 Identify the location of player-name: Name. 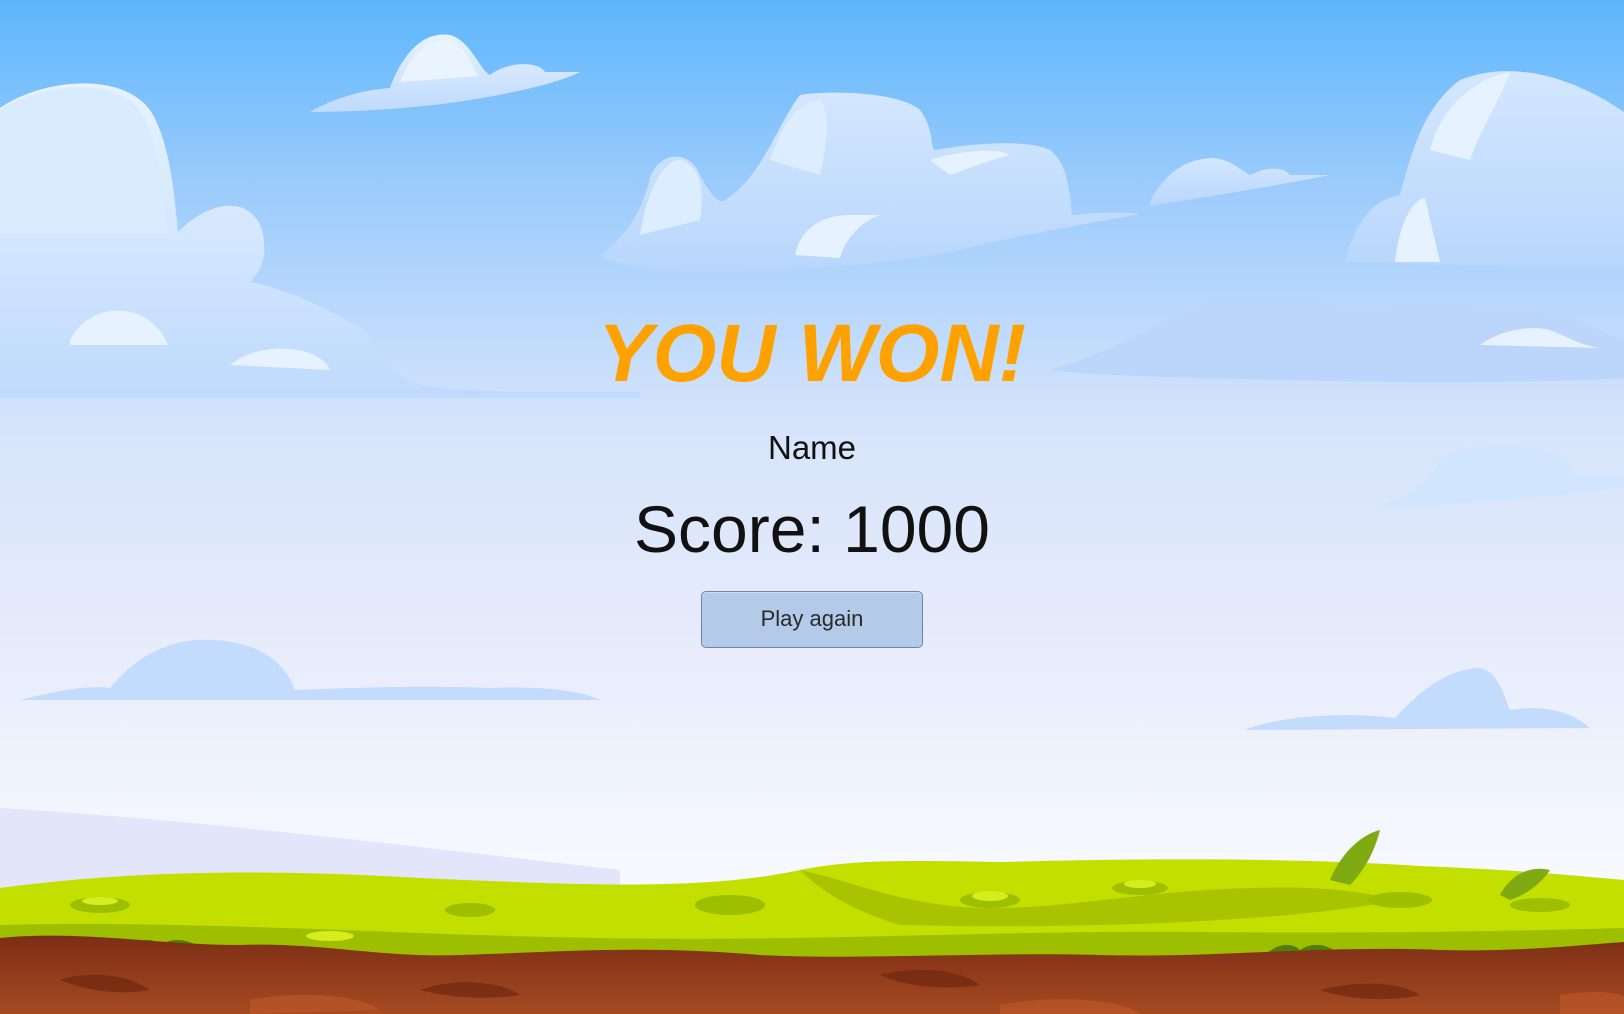
(812, 447).